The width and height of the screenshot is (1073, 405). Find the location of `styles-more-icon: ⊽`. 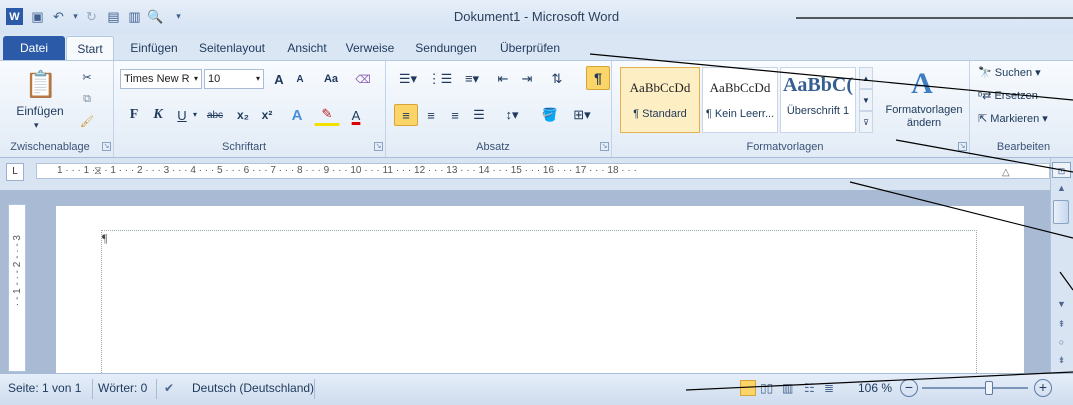

styles-more-icon: ⊽ is located at coordinates (866, 122).